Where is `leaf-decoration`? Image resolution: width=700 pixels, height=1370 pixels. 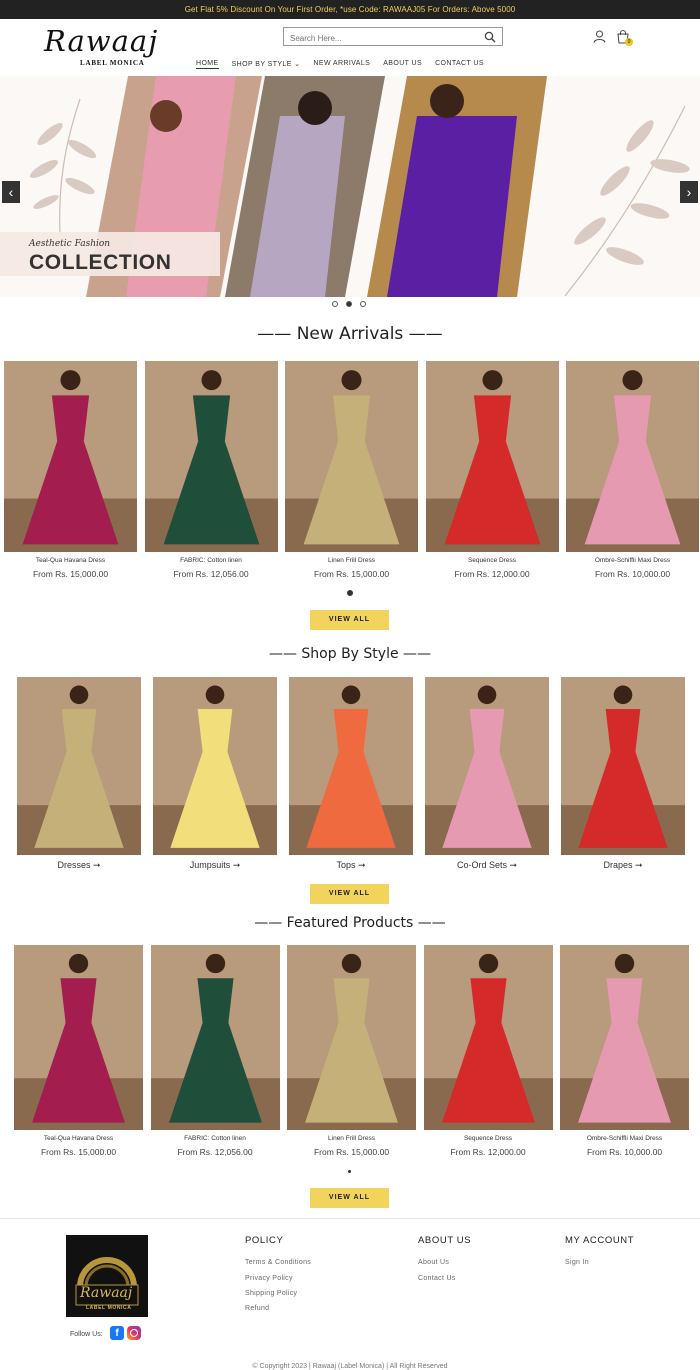 leaf-decoration is located at coordinates (627, 200).